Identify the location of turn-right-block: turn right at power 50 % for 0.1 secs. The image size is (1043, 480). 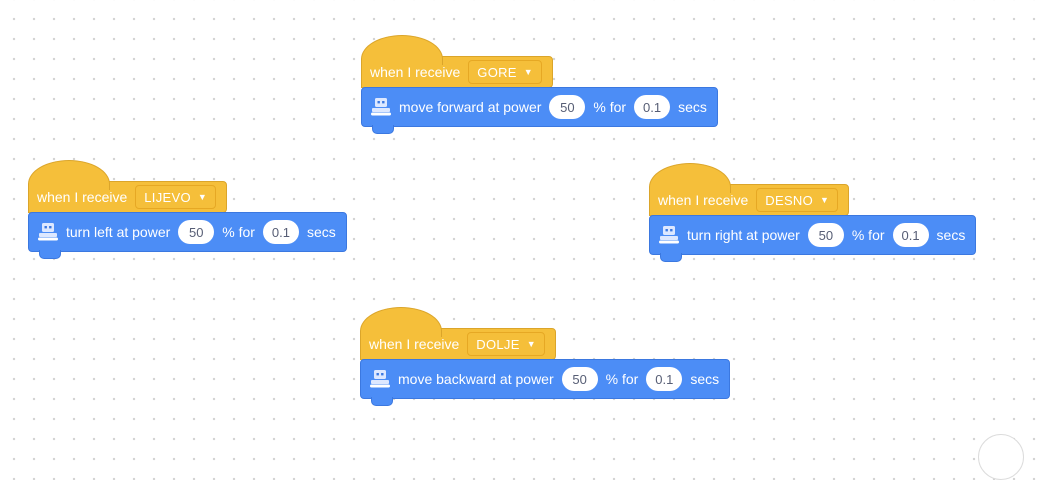
(813, 238).